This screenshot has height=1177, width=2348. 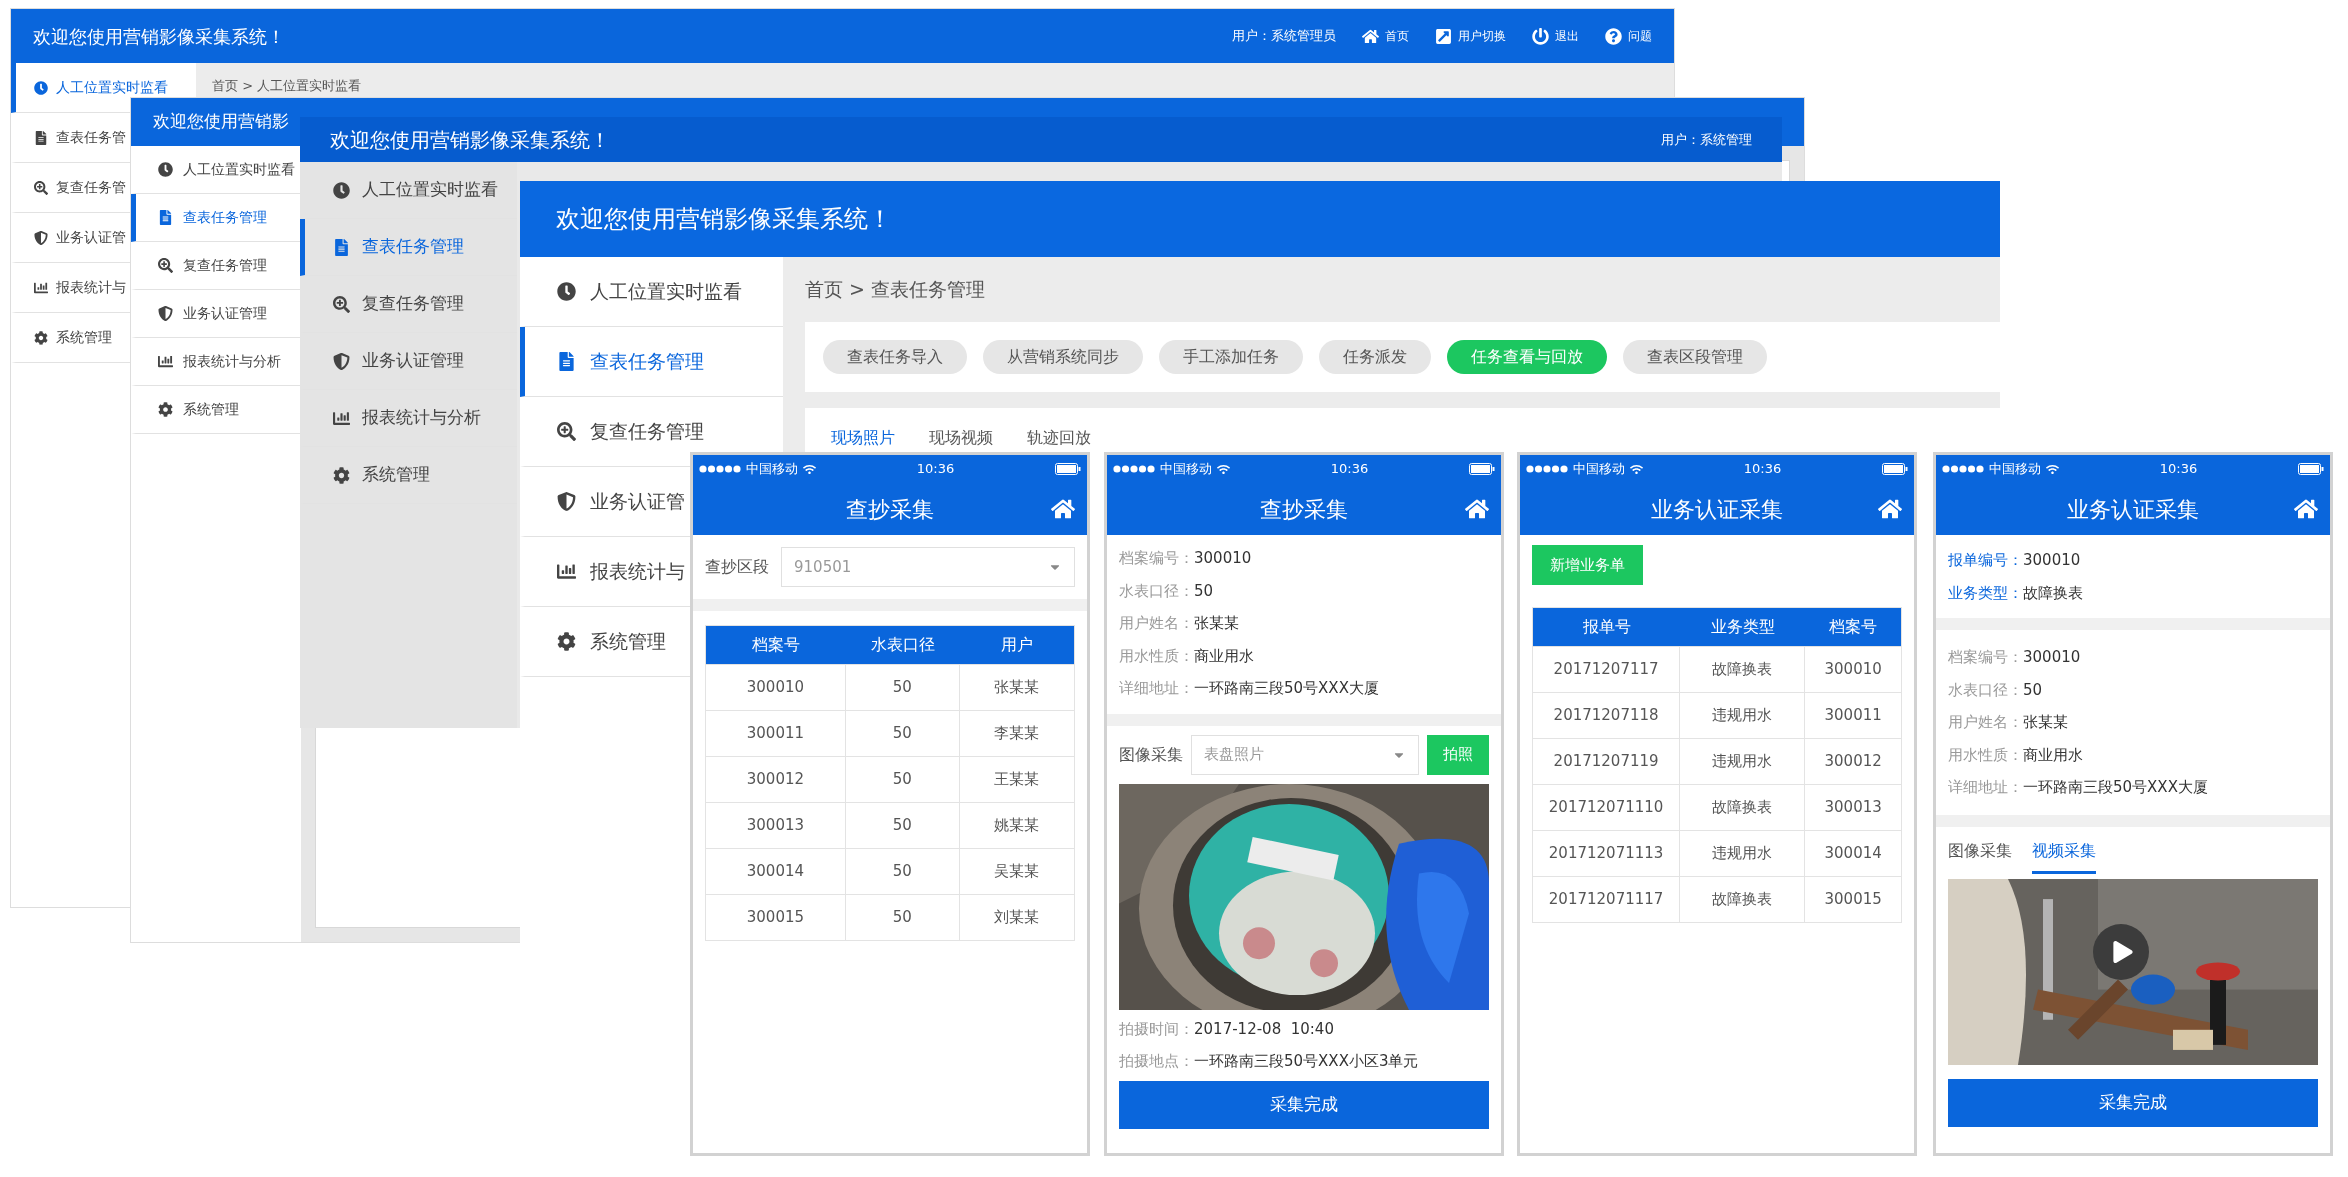 What do you see at coordinates (961, 438) in the screenshot?
I see `sub-tab: 现场视频` at bounding box center [961, 438].